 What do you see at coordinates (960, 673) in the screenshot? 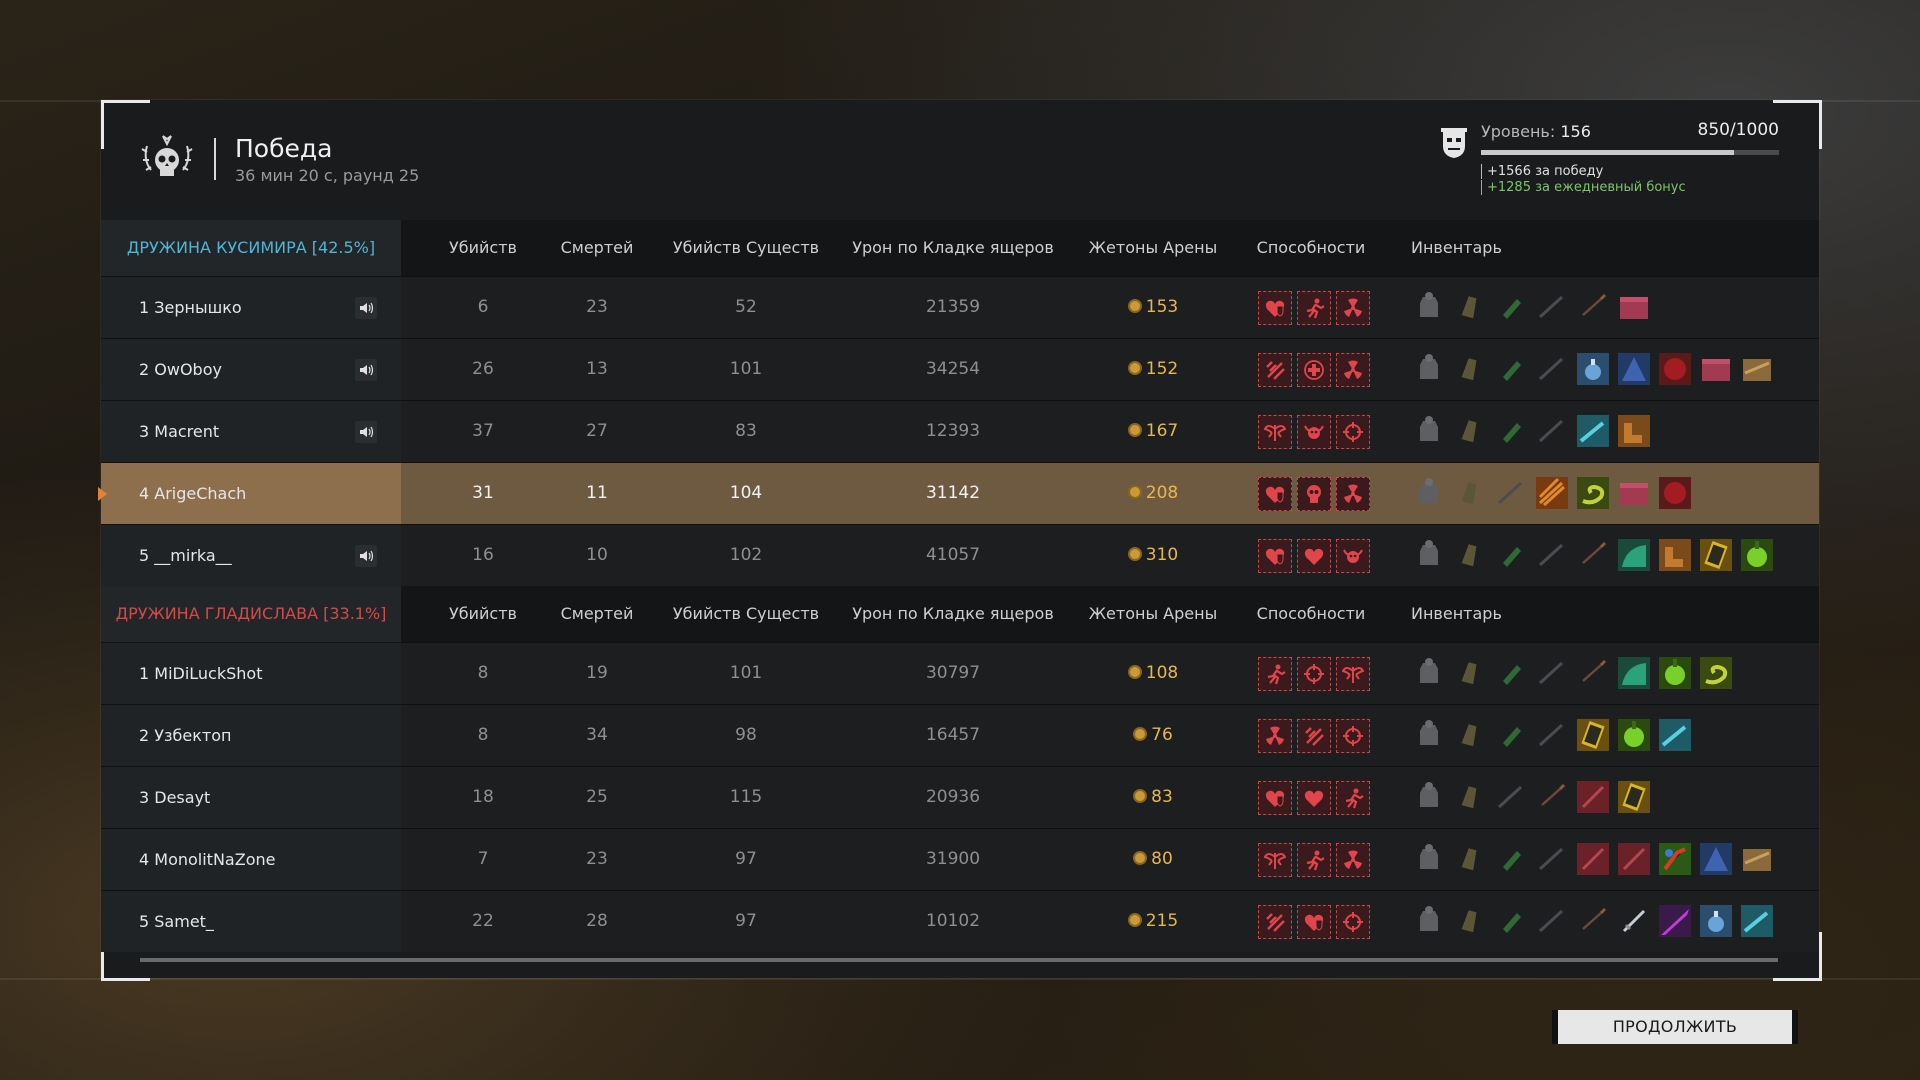
I see `player-row: 1 MiDiLuckShot 8 19 101 30797 108` at bounding box center [960, 673].